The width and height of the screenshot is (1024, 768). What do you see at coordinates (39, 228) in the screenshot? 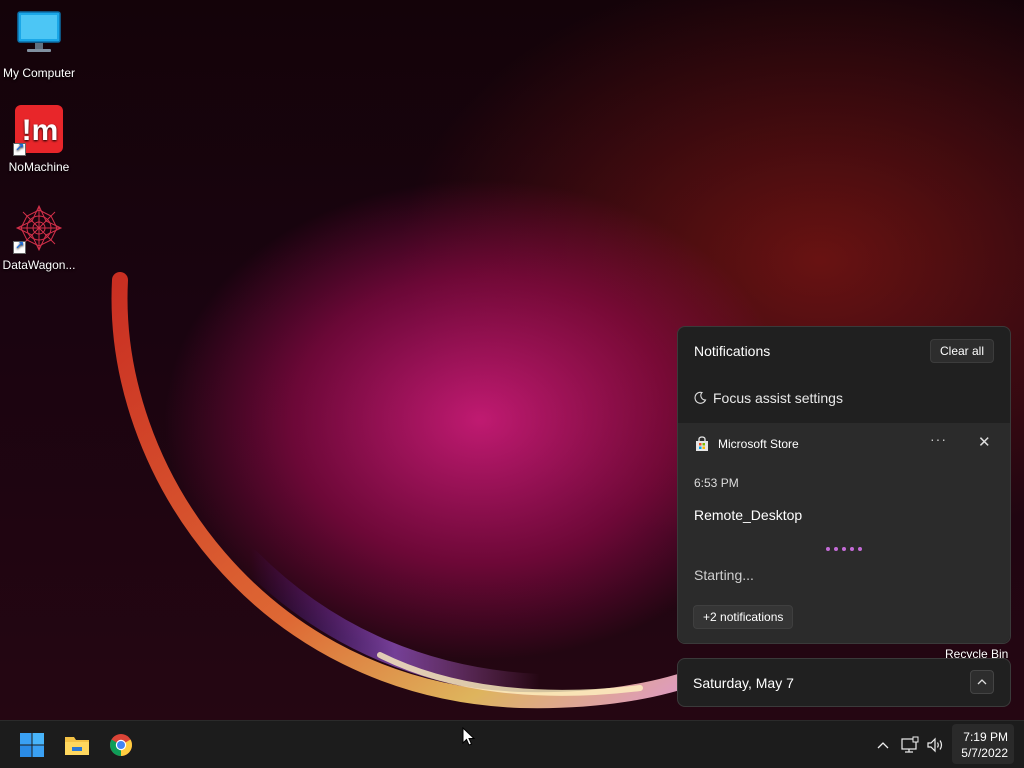
I see `datawagon-icon` at bounding box center [39, 228].